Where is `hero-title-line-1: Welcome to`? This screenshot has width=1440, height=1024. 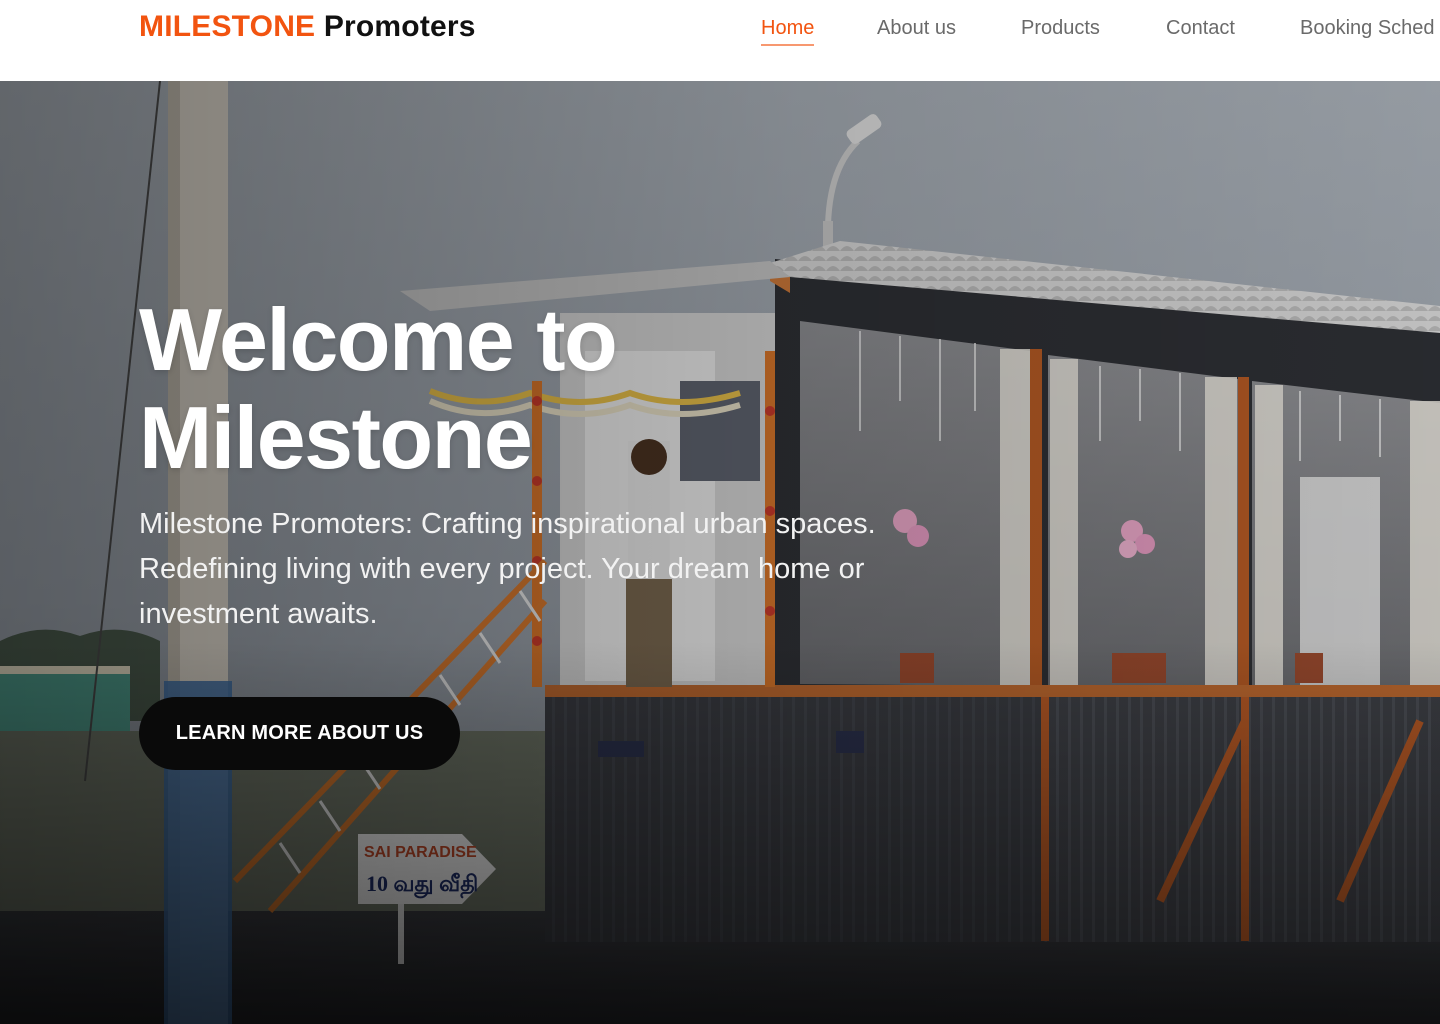
hero-title-line-1: Welcome to is located at coordinates (378, 339).